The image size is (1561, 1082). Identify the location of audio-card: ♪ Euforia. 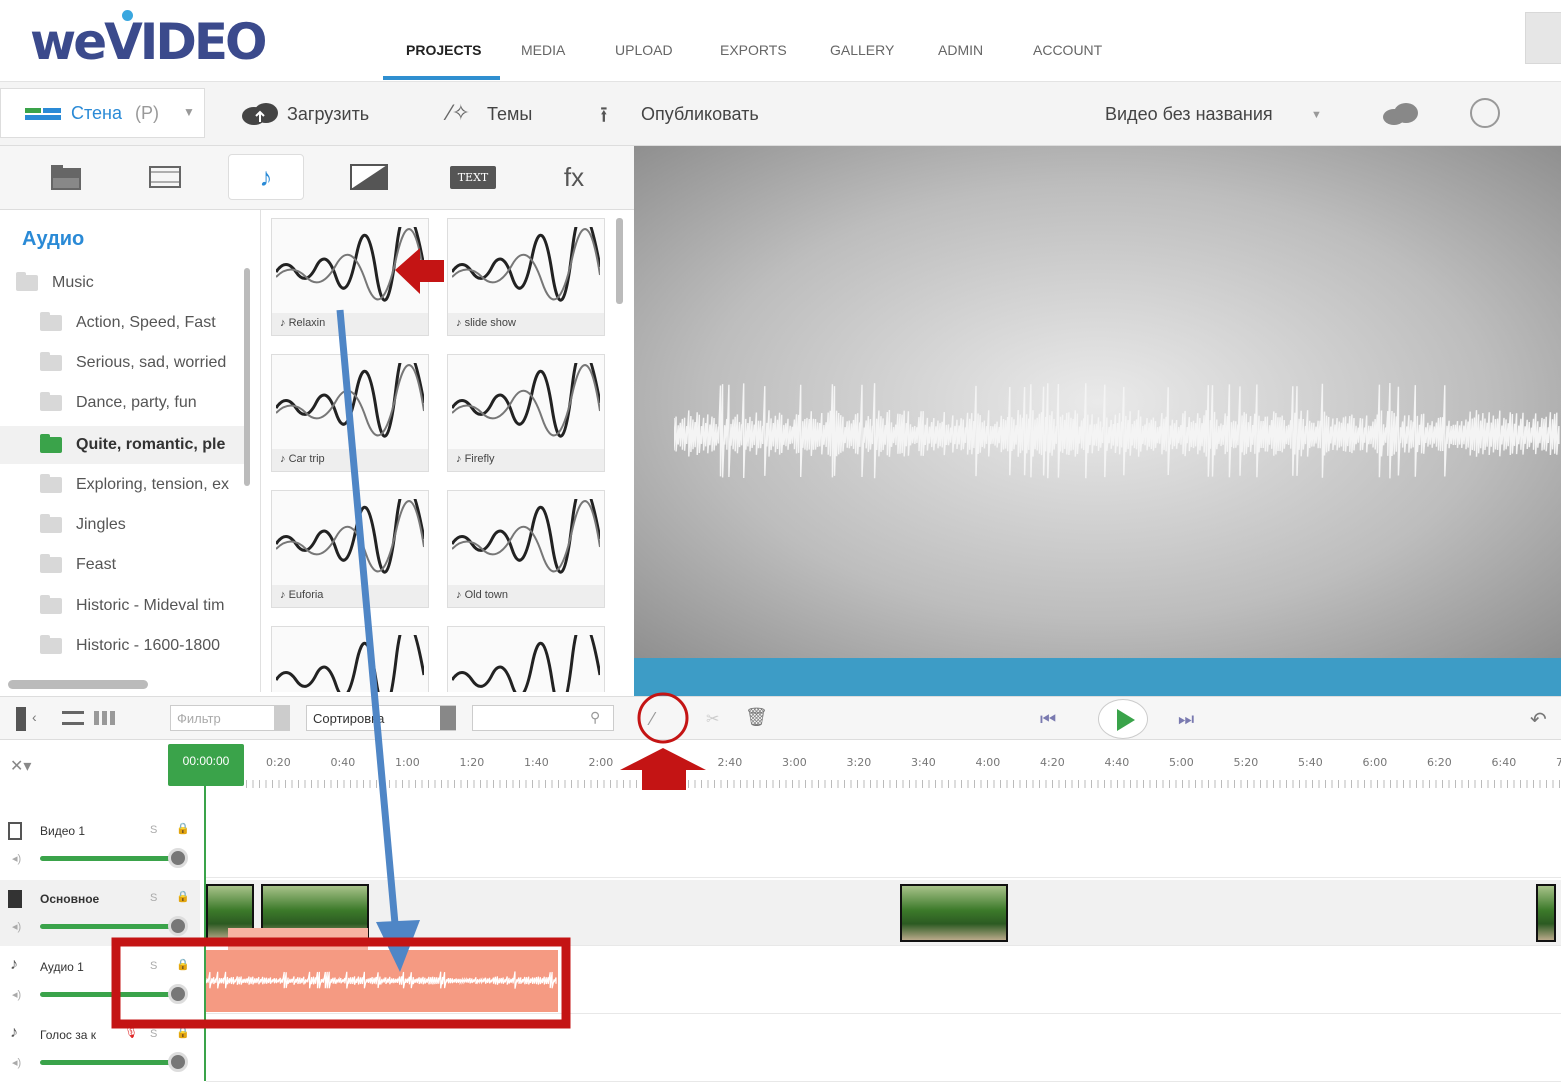
(350, 549).